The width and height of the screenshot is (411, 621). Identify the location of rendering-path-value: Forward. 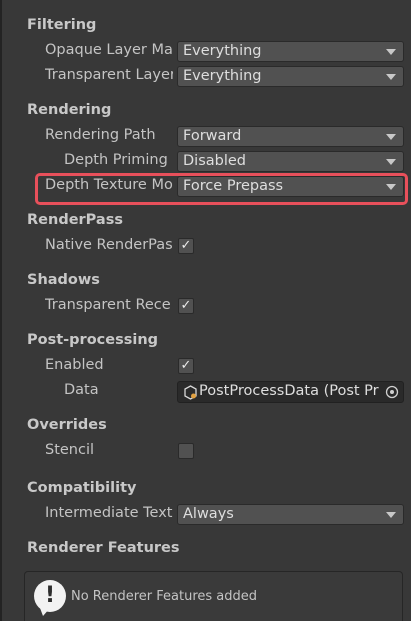
(212, 136).